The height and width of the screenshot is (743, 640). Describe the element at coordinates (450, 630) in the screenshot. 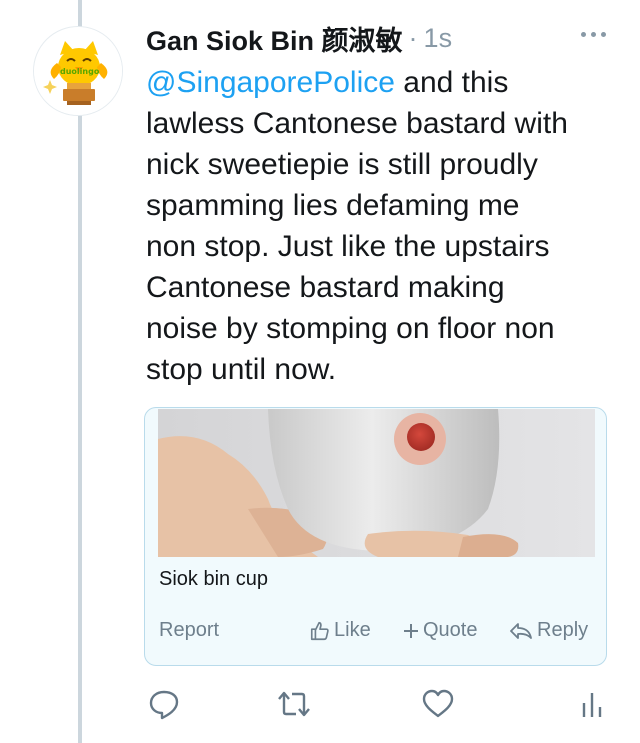

I see `card-quote-label: Quote` at that location.